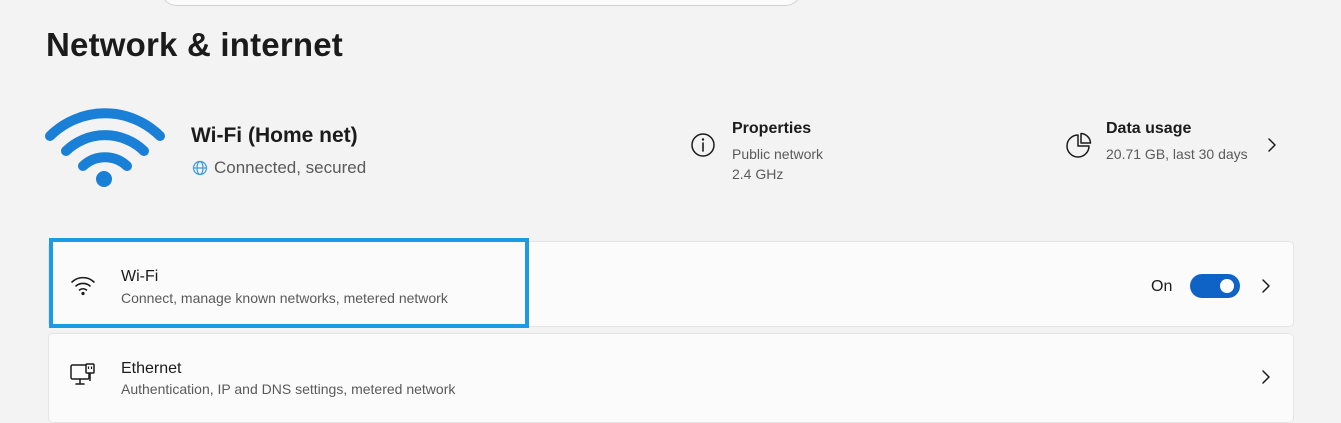 The width and height of the screenshot is (1341, 423). I want to click on info-icon, so click(703, 145).